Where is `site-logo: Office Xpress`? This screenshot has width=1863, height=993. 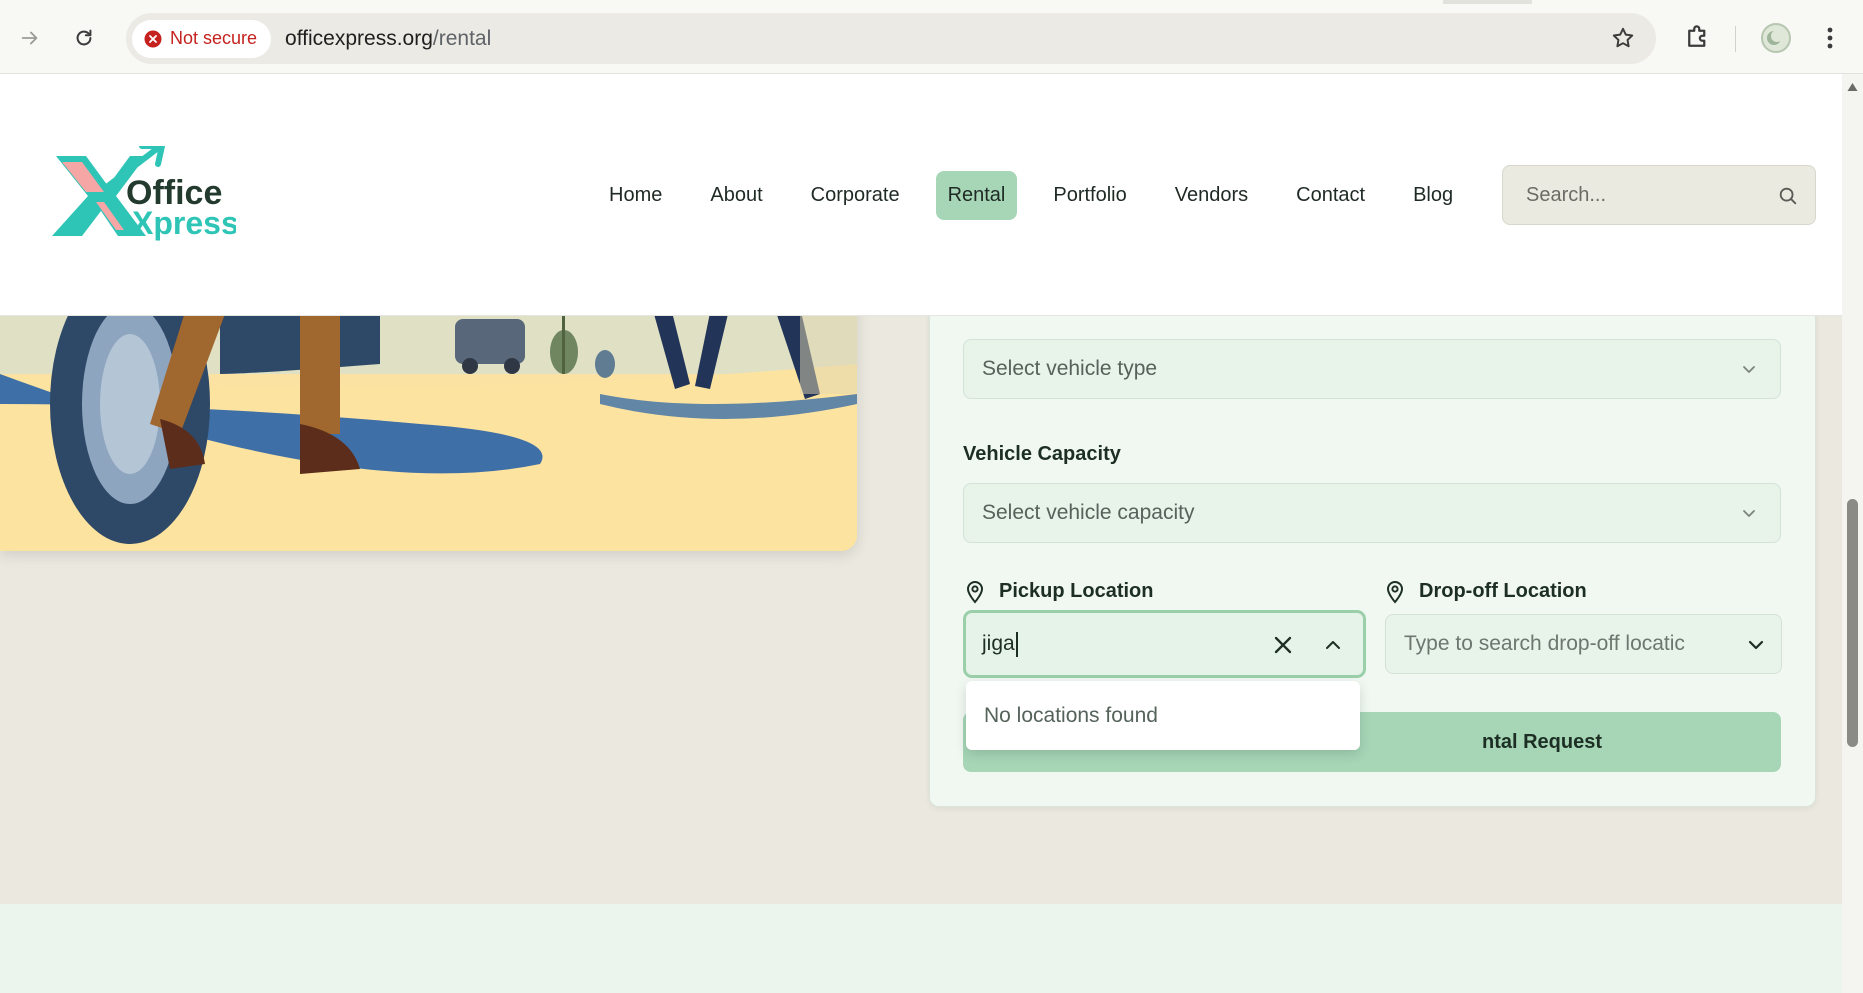
site-logo: Office Xpress is located at coordinates (142, 194).